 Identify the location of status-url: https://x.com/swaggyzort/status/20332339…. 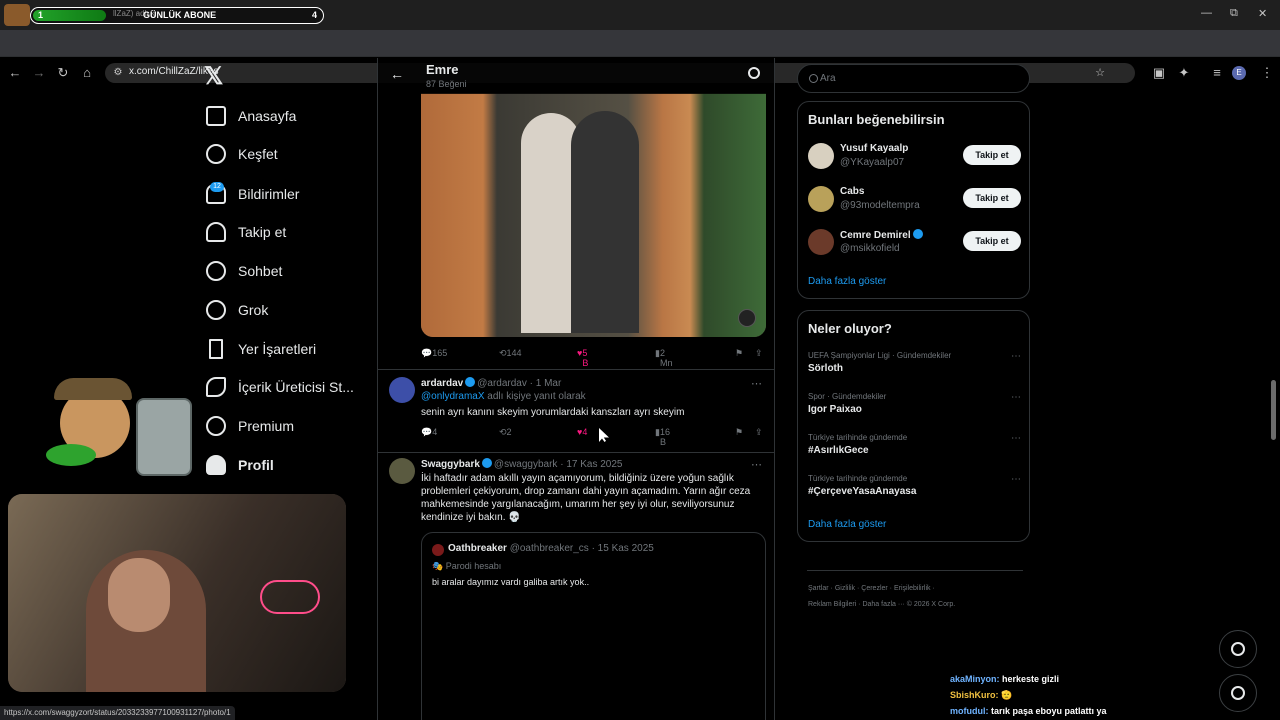
(117, 713).